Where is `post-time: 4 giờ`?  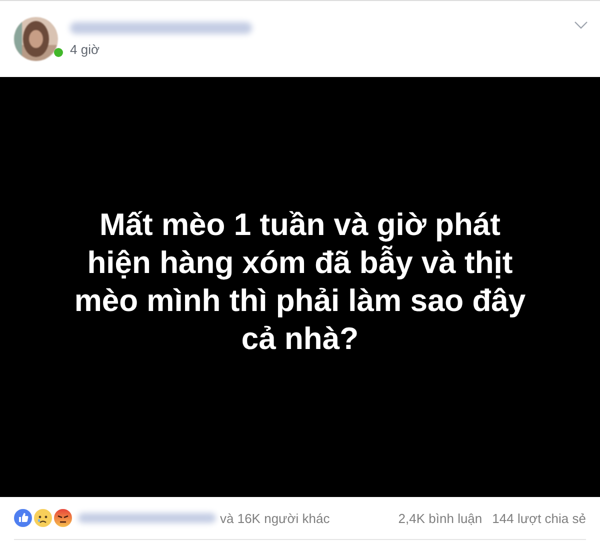
post-time: 4 giờ is located at coordinates (85, 49).